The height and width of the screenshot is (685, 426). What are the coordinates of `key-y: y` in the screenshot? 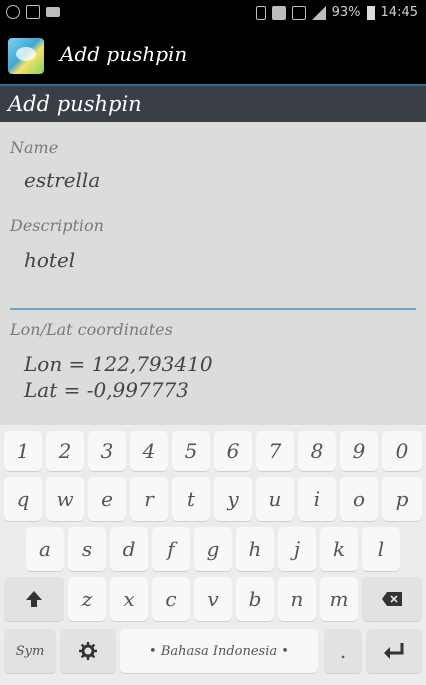 It's located at (233, 499).